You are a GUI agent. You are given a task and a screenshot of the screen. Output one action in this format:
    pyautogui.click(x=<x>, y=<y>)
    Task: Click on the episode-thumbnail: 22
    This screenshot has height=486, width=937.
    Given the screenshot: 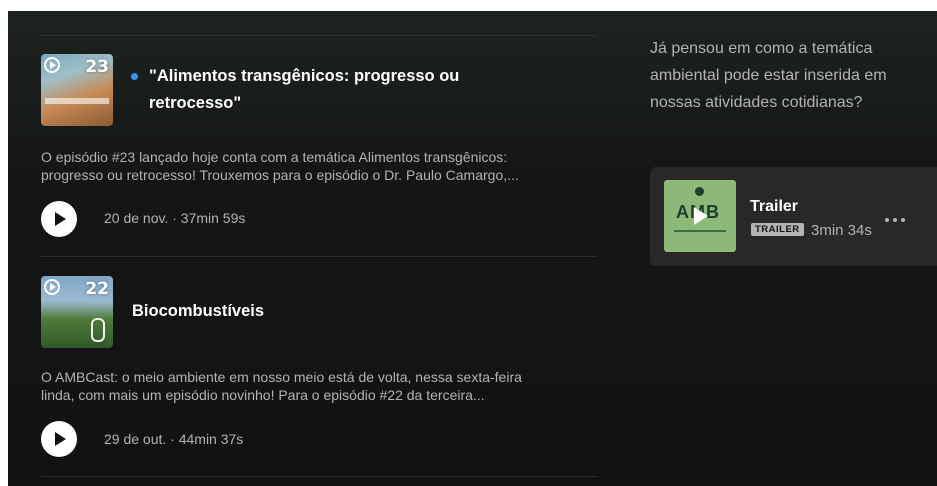 What is the action you would take?
    pyautogui.click(x=77, y=312)
    